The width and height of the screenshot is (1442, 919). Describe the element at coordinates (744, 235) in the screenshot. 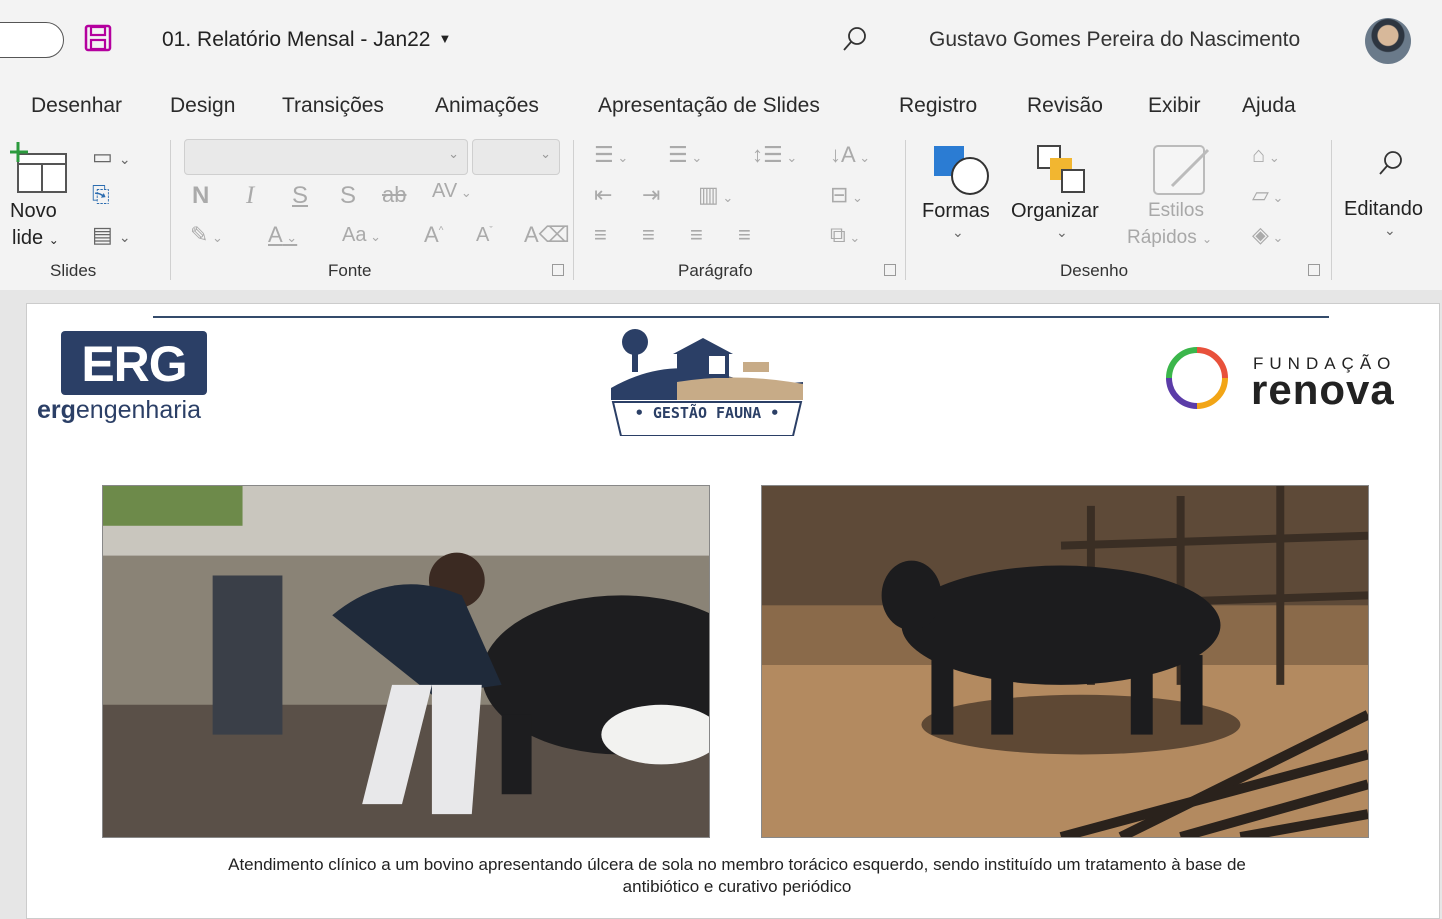

I see `justify-icon: ≡` at that location.